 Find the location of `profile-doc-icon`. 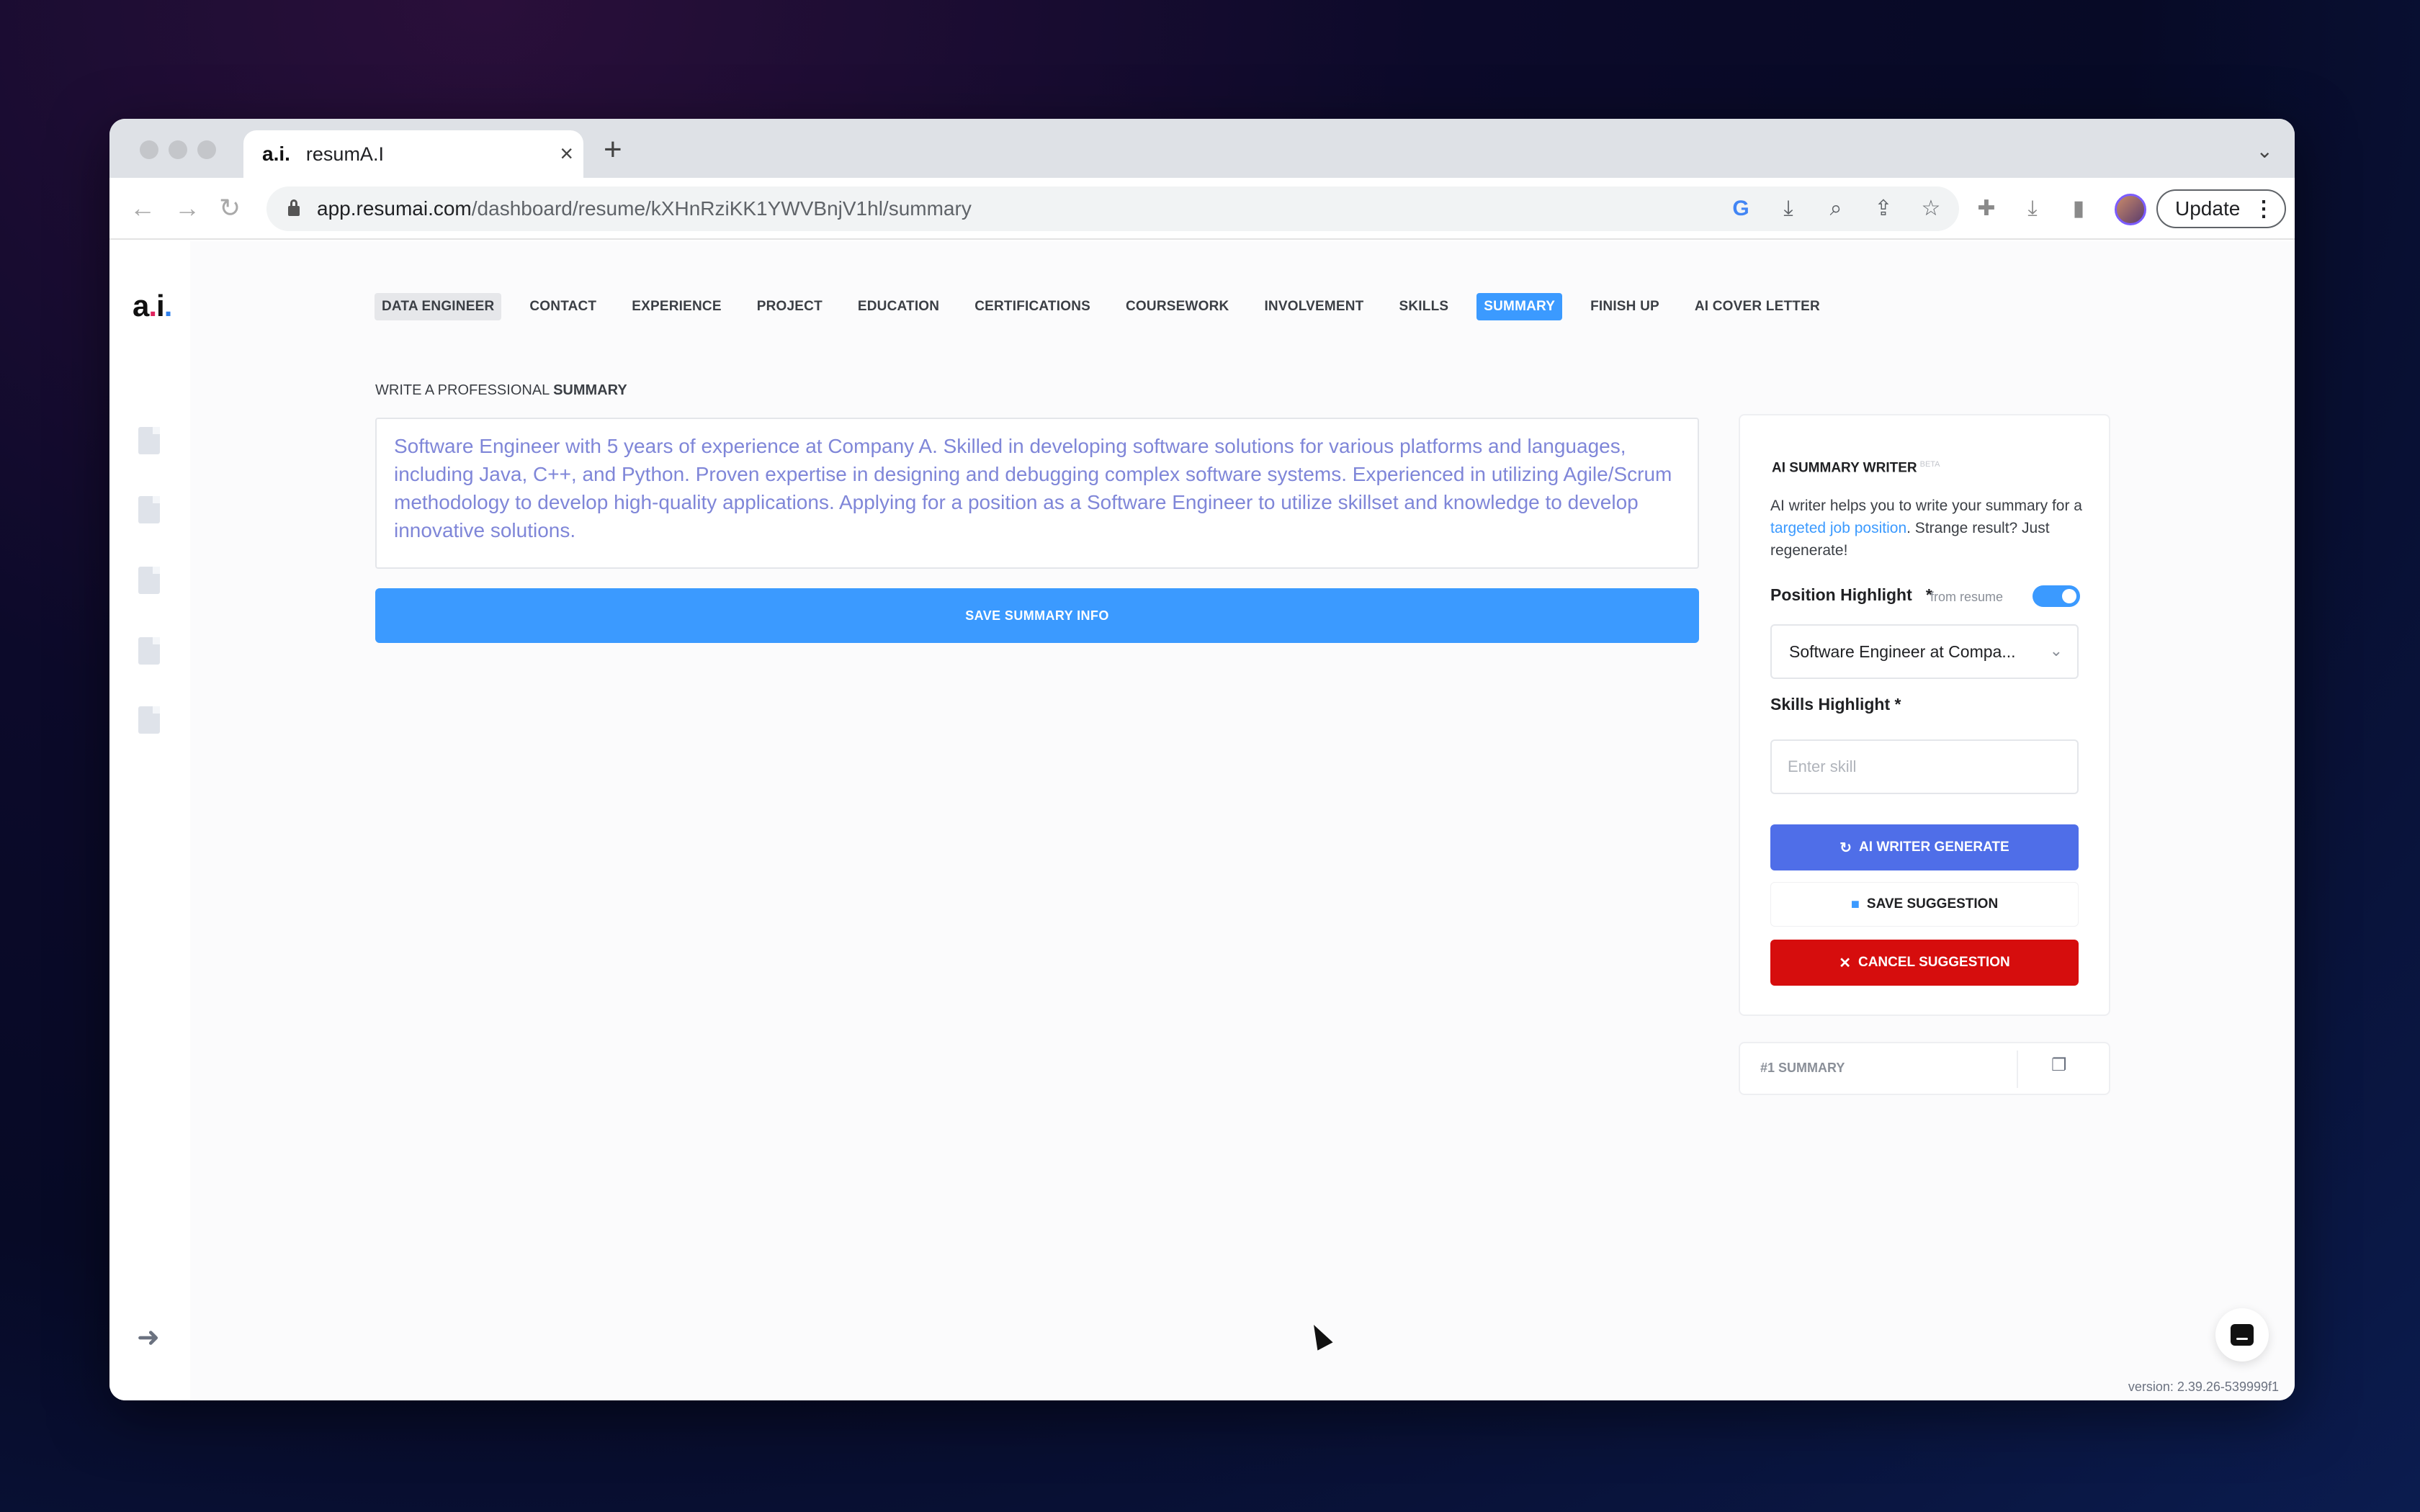

profile-doc-icon is located at coordinates (149, 720).